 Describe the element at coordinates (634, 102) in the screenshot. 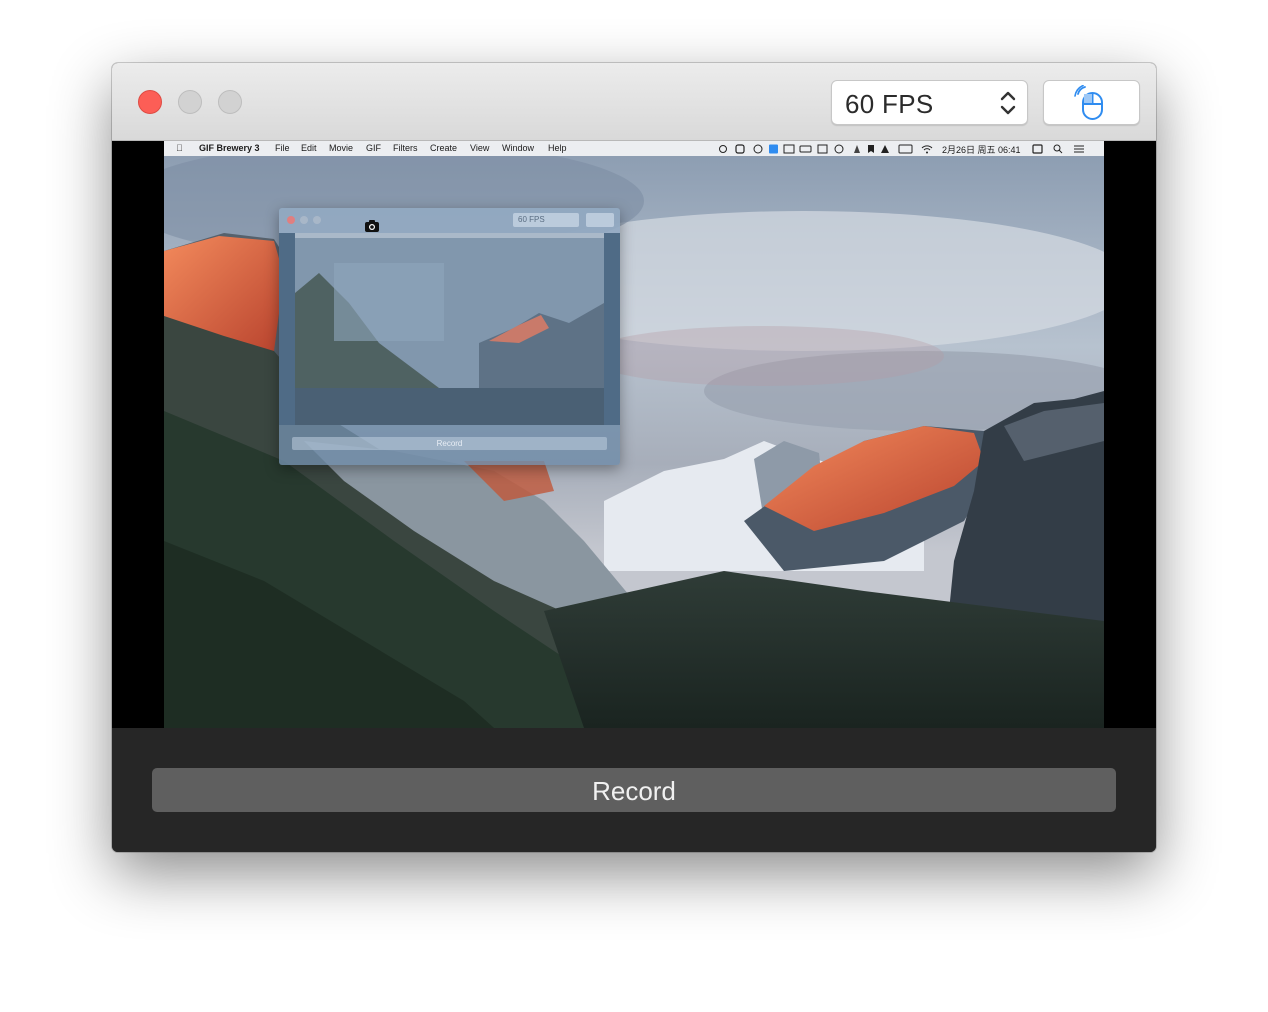

I see `window-titlebar: 60 FPS` at that location.